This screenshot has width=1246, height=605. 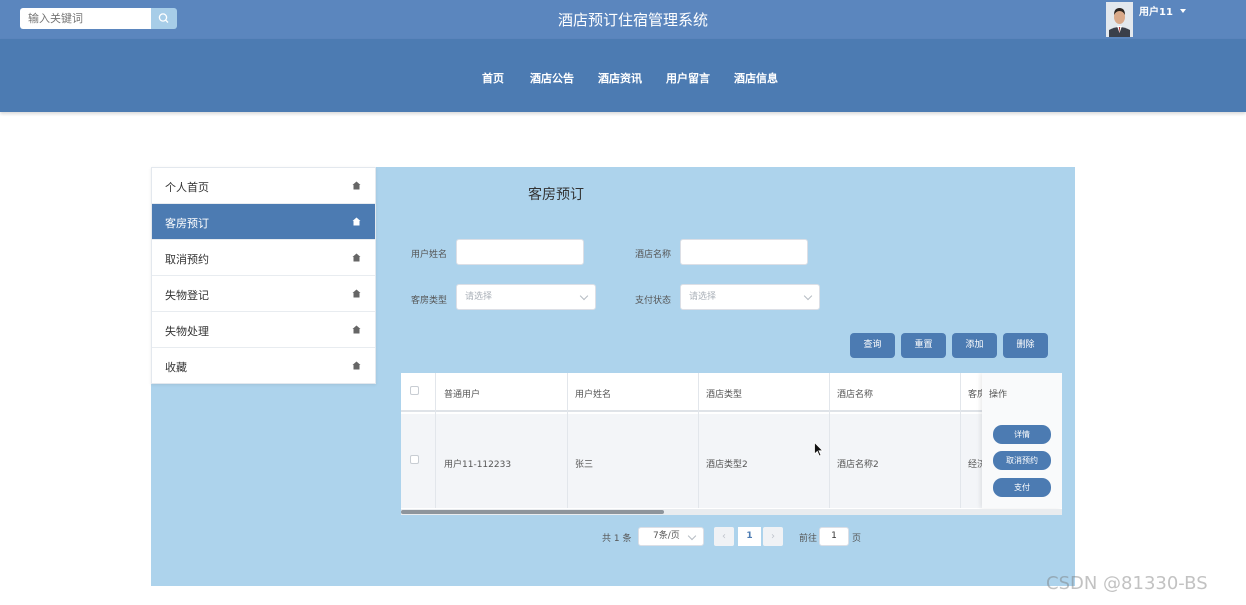 I want to click on row-checkbox, so click(x=414, y=459).